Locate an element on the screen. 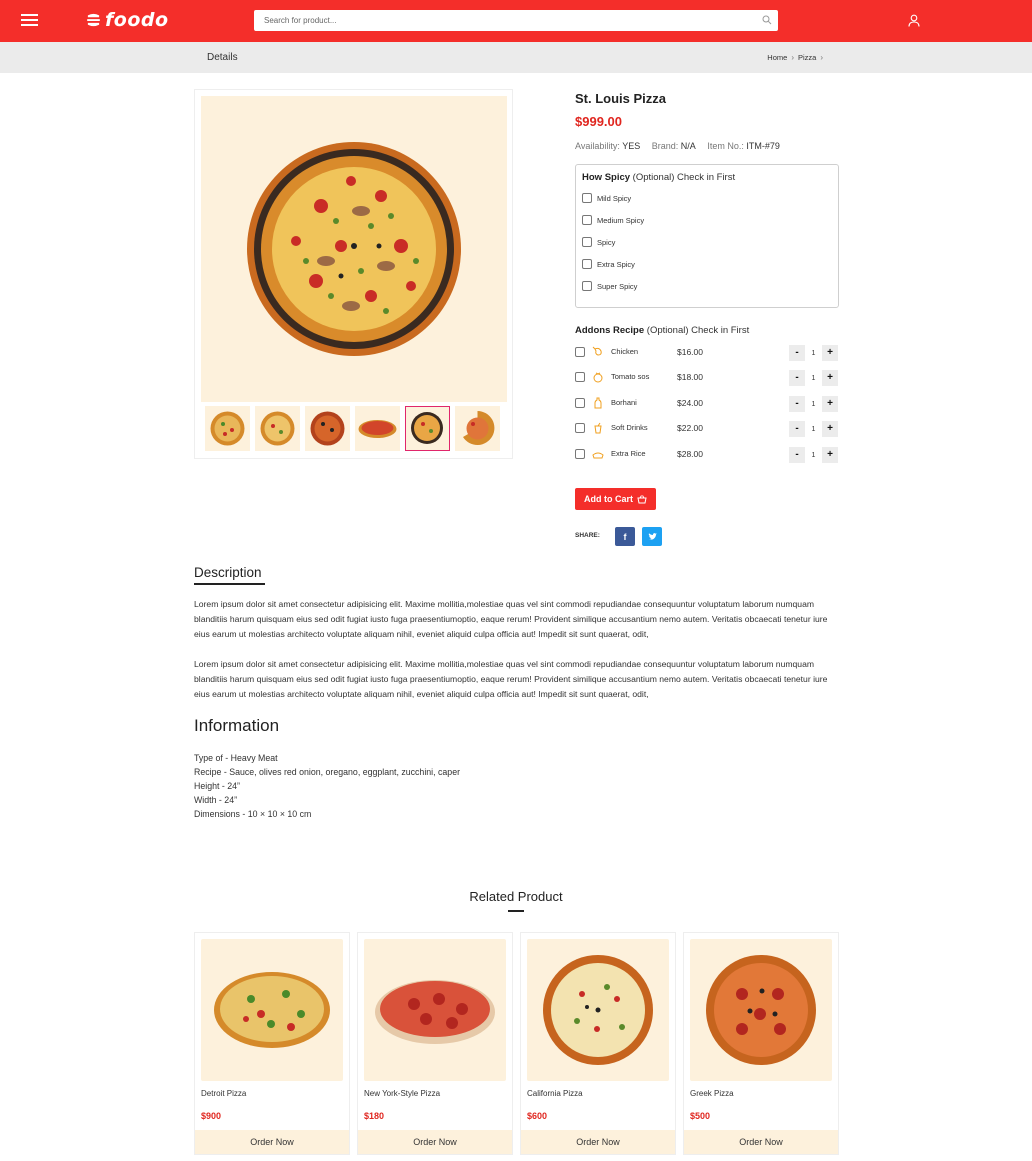  spicy-title: How Spicy (Optional) Check in First is located at coordinates (658, 177).